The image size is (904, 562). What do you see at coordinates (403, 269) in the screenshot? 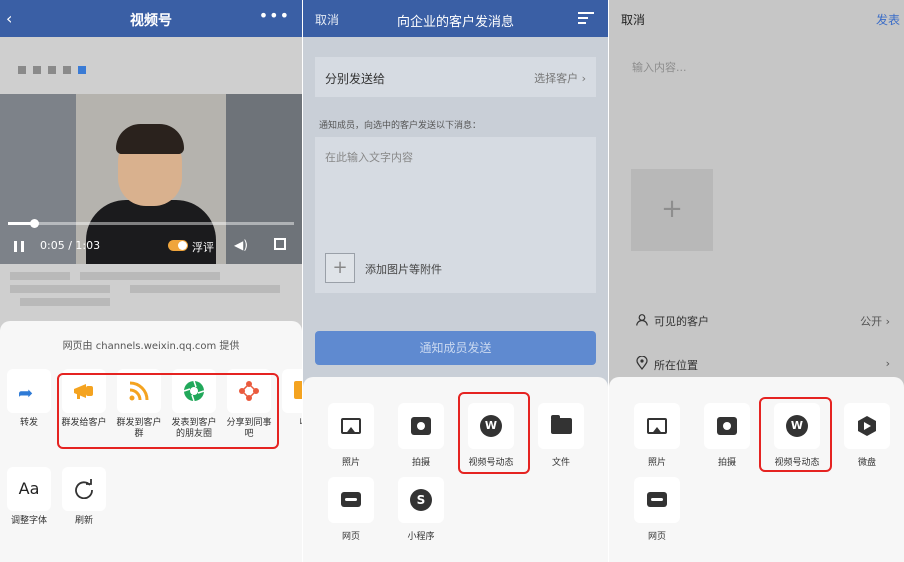
I see `add-attachment-label: 添加图片等附件` at bounding box center [403, 269].